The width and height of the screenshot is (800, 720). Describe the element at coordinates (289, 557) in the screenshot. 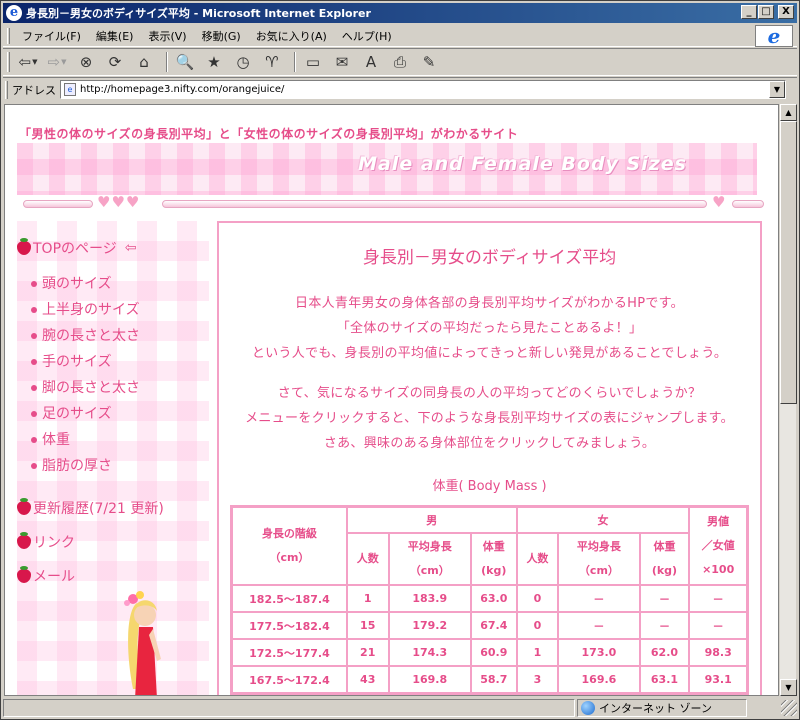

I see `col-height-unit: （cm）` at that location.